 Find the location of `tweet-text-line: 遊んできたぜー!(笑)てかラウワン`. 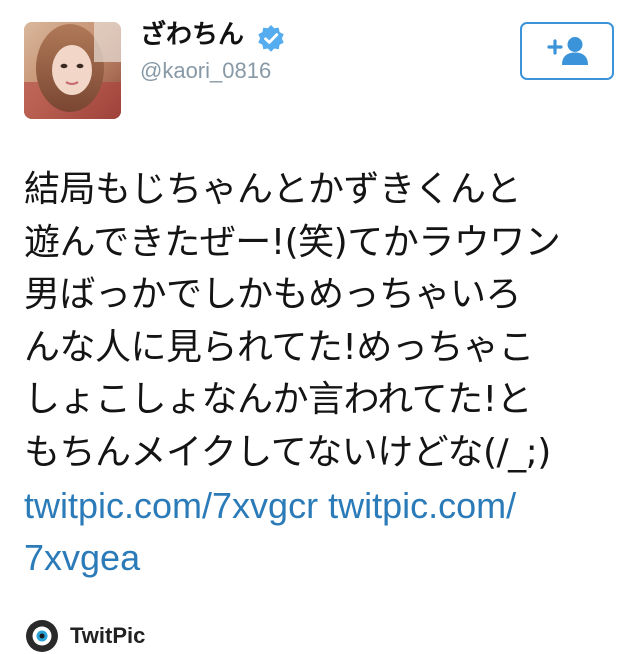

tweet-text-line: 遊んできたぜー!(笑)てかラウワン is located at coordinates (292, 242).